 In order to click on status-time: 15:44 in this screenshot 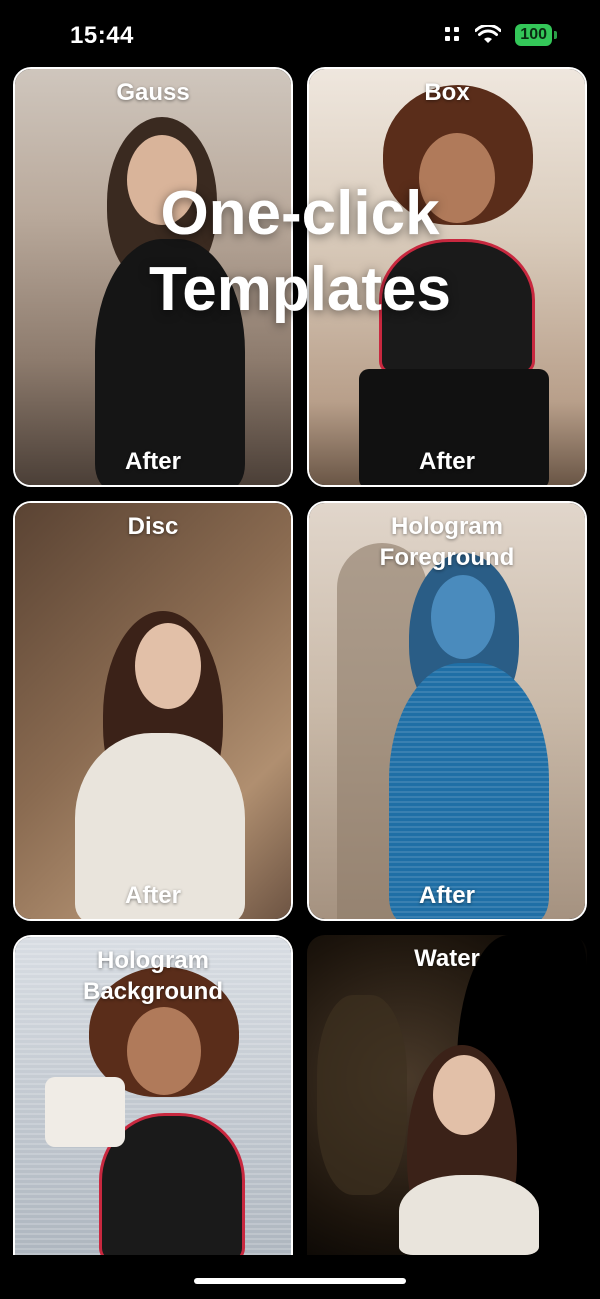, I will do `click(102, 35)`.